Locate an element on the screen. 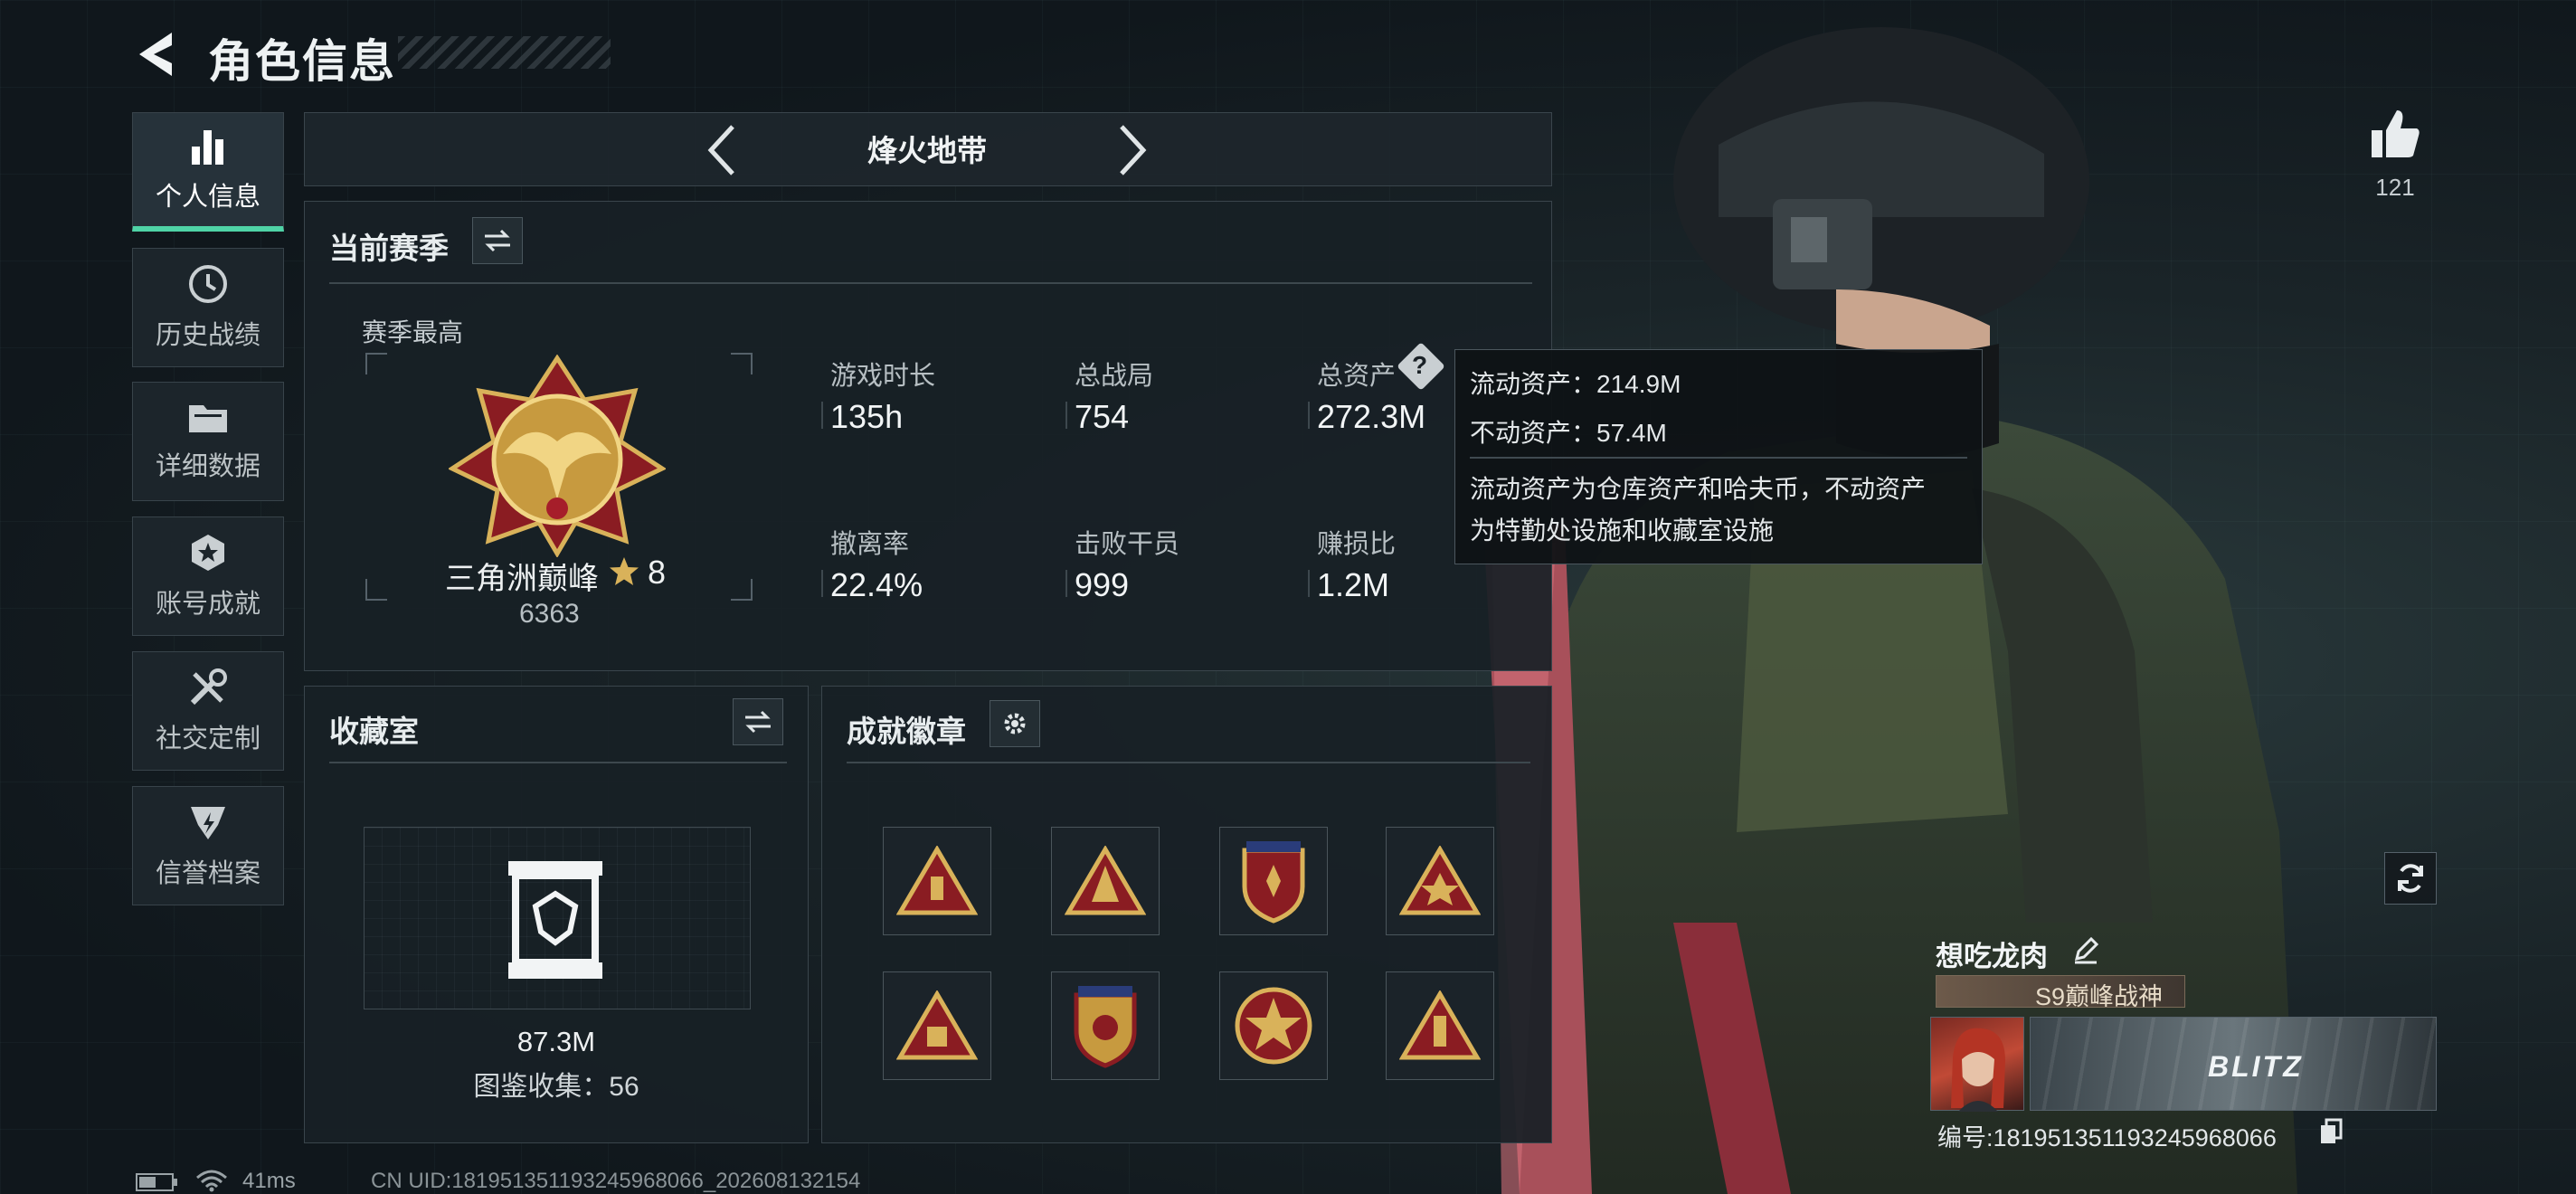  sidebar-item-label: 信誉档案 is located at coordinates (208, 873).